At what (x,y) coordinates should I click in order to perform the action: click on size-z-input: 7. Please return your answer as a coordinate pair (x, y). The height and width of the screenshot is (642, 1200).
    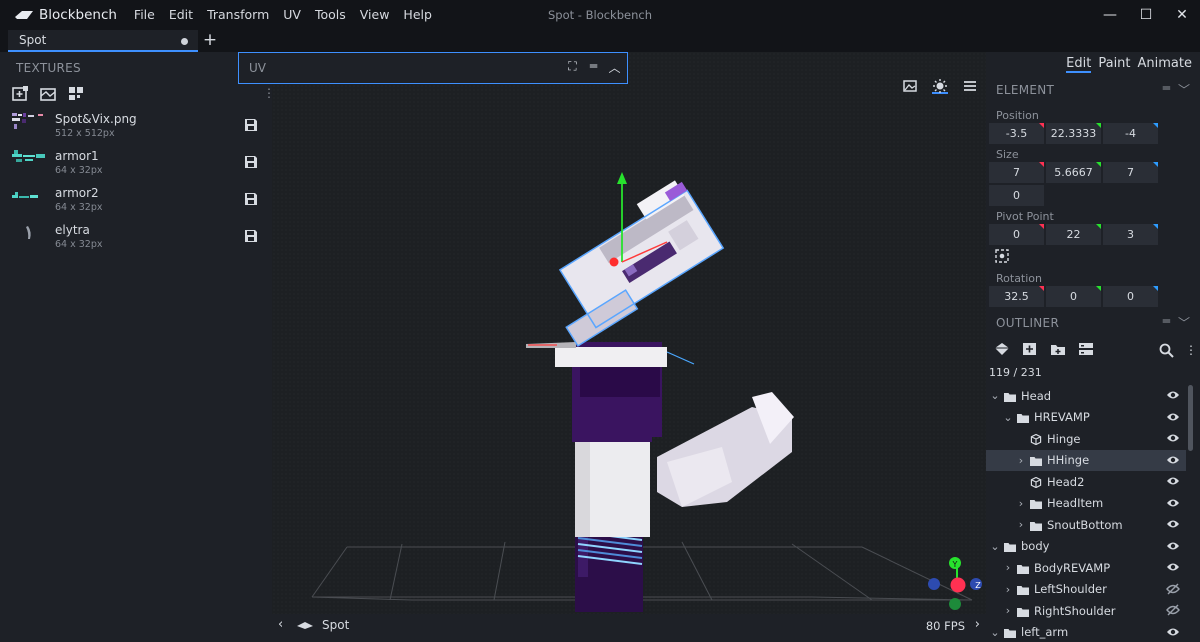
    Looking at the image, I should click on (1130, 172).